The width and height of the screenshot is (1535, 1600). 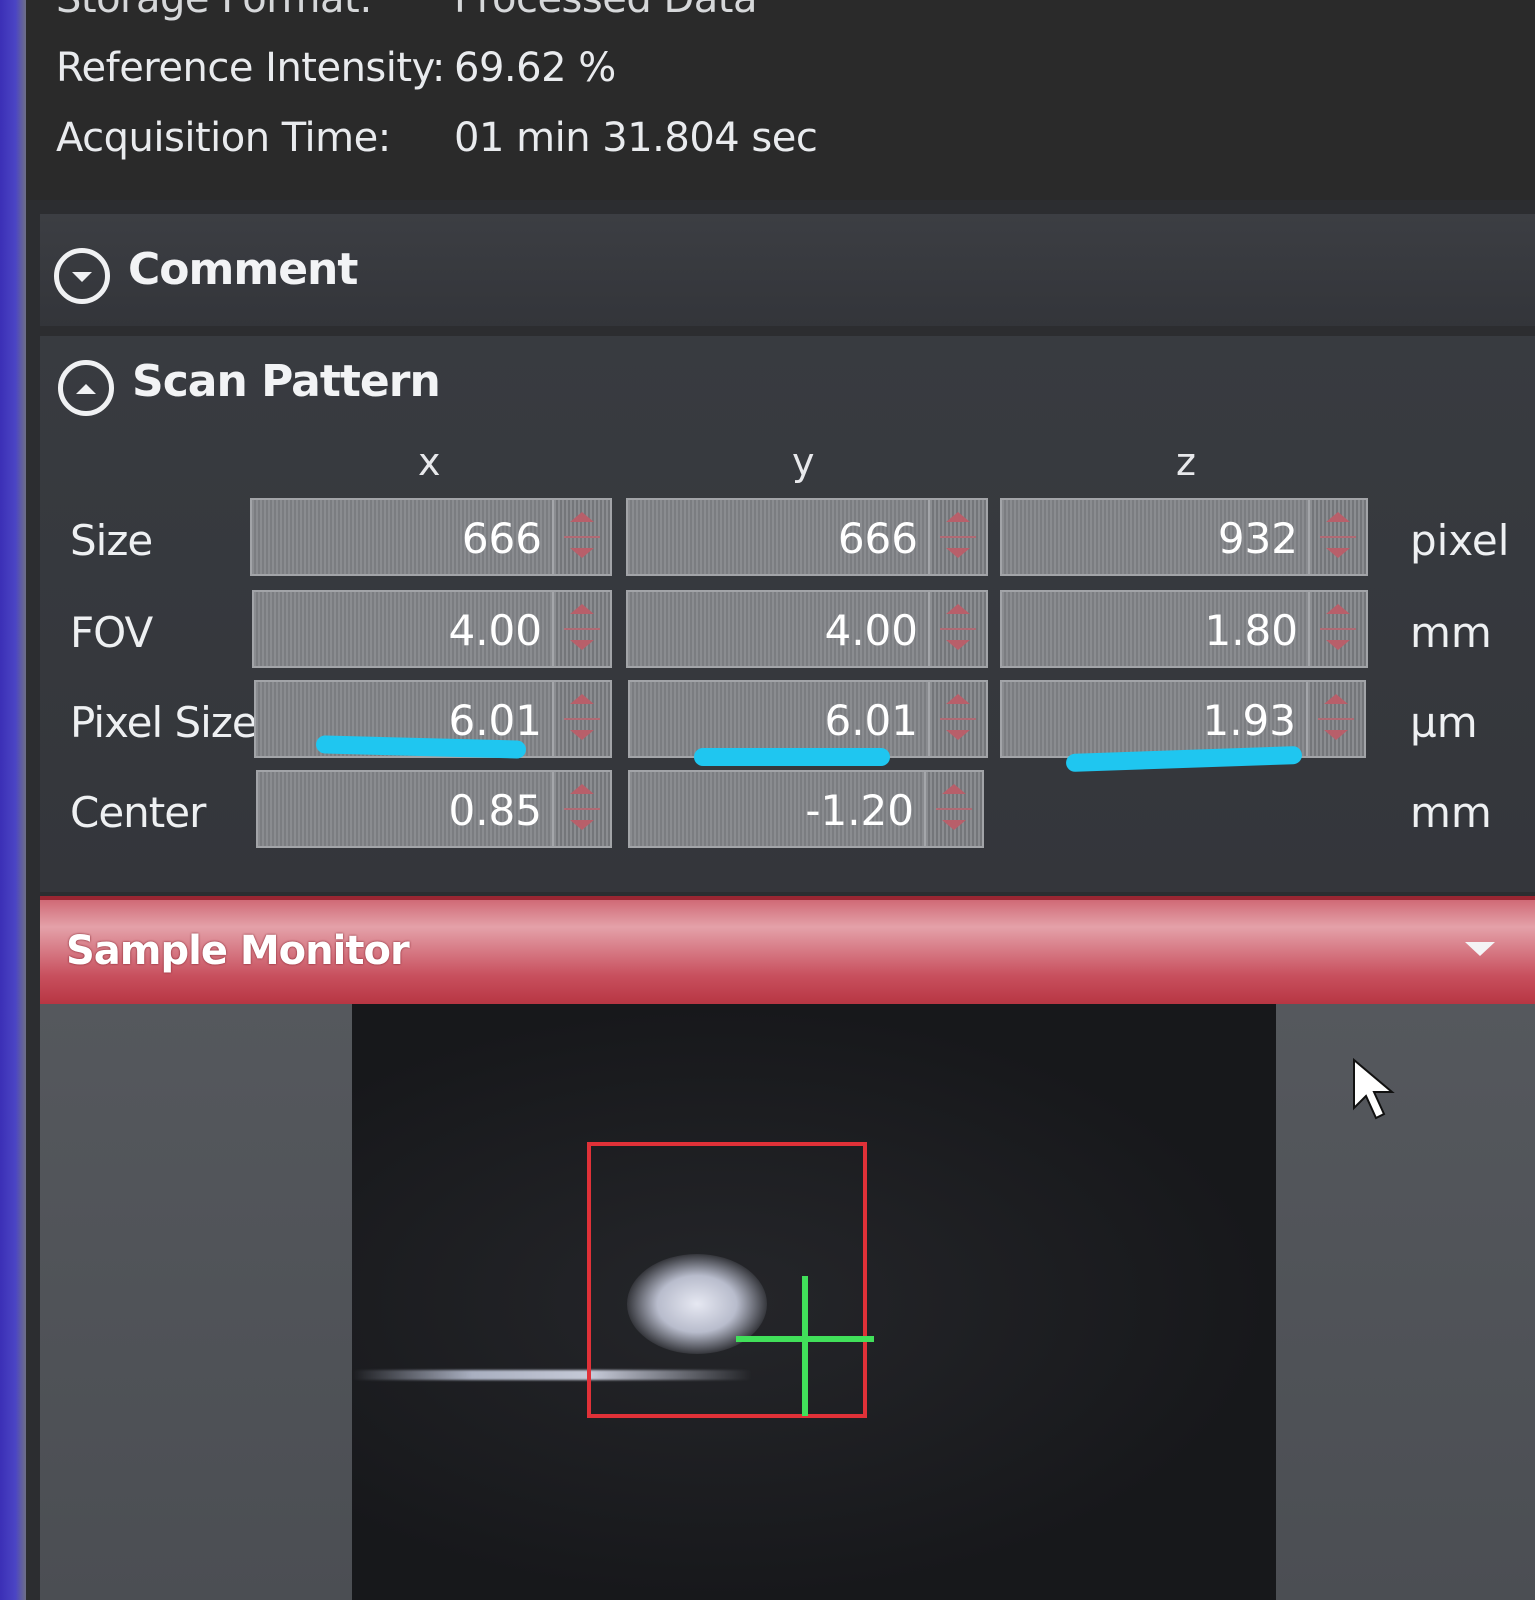 What do you see at coordinates (495, 720) in the screenshot?
I see `pixel-size-x-value: 6.01` at bounding box center [495, 720].